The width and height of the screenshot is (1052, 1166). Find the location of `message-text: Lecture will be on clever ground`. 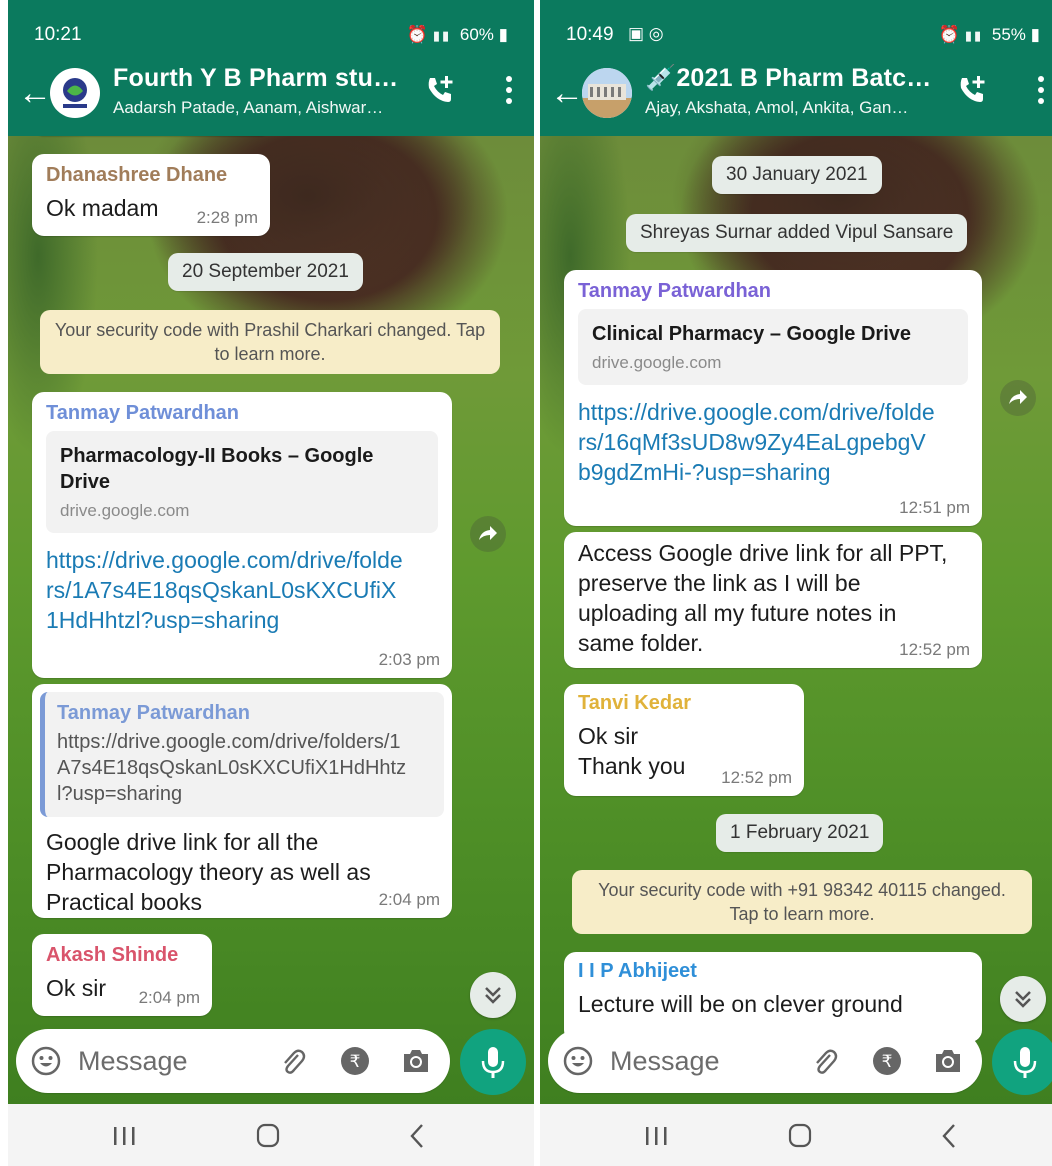

message-text: Lecture will be on clever ground is located at coordinates (740, 1004).